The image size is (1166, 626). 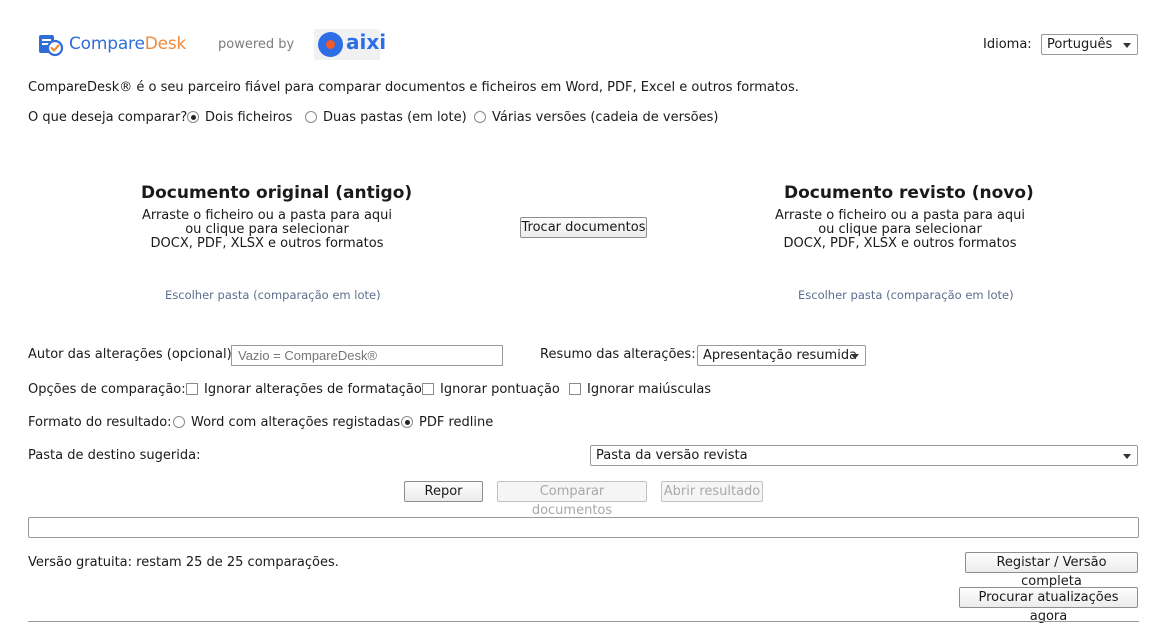 What do you see at coordinates (330, 44) in the screenshot?
I see `aixi-logo-icon` at bounding box center [330, 44].